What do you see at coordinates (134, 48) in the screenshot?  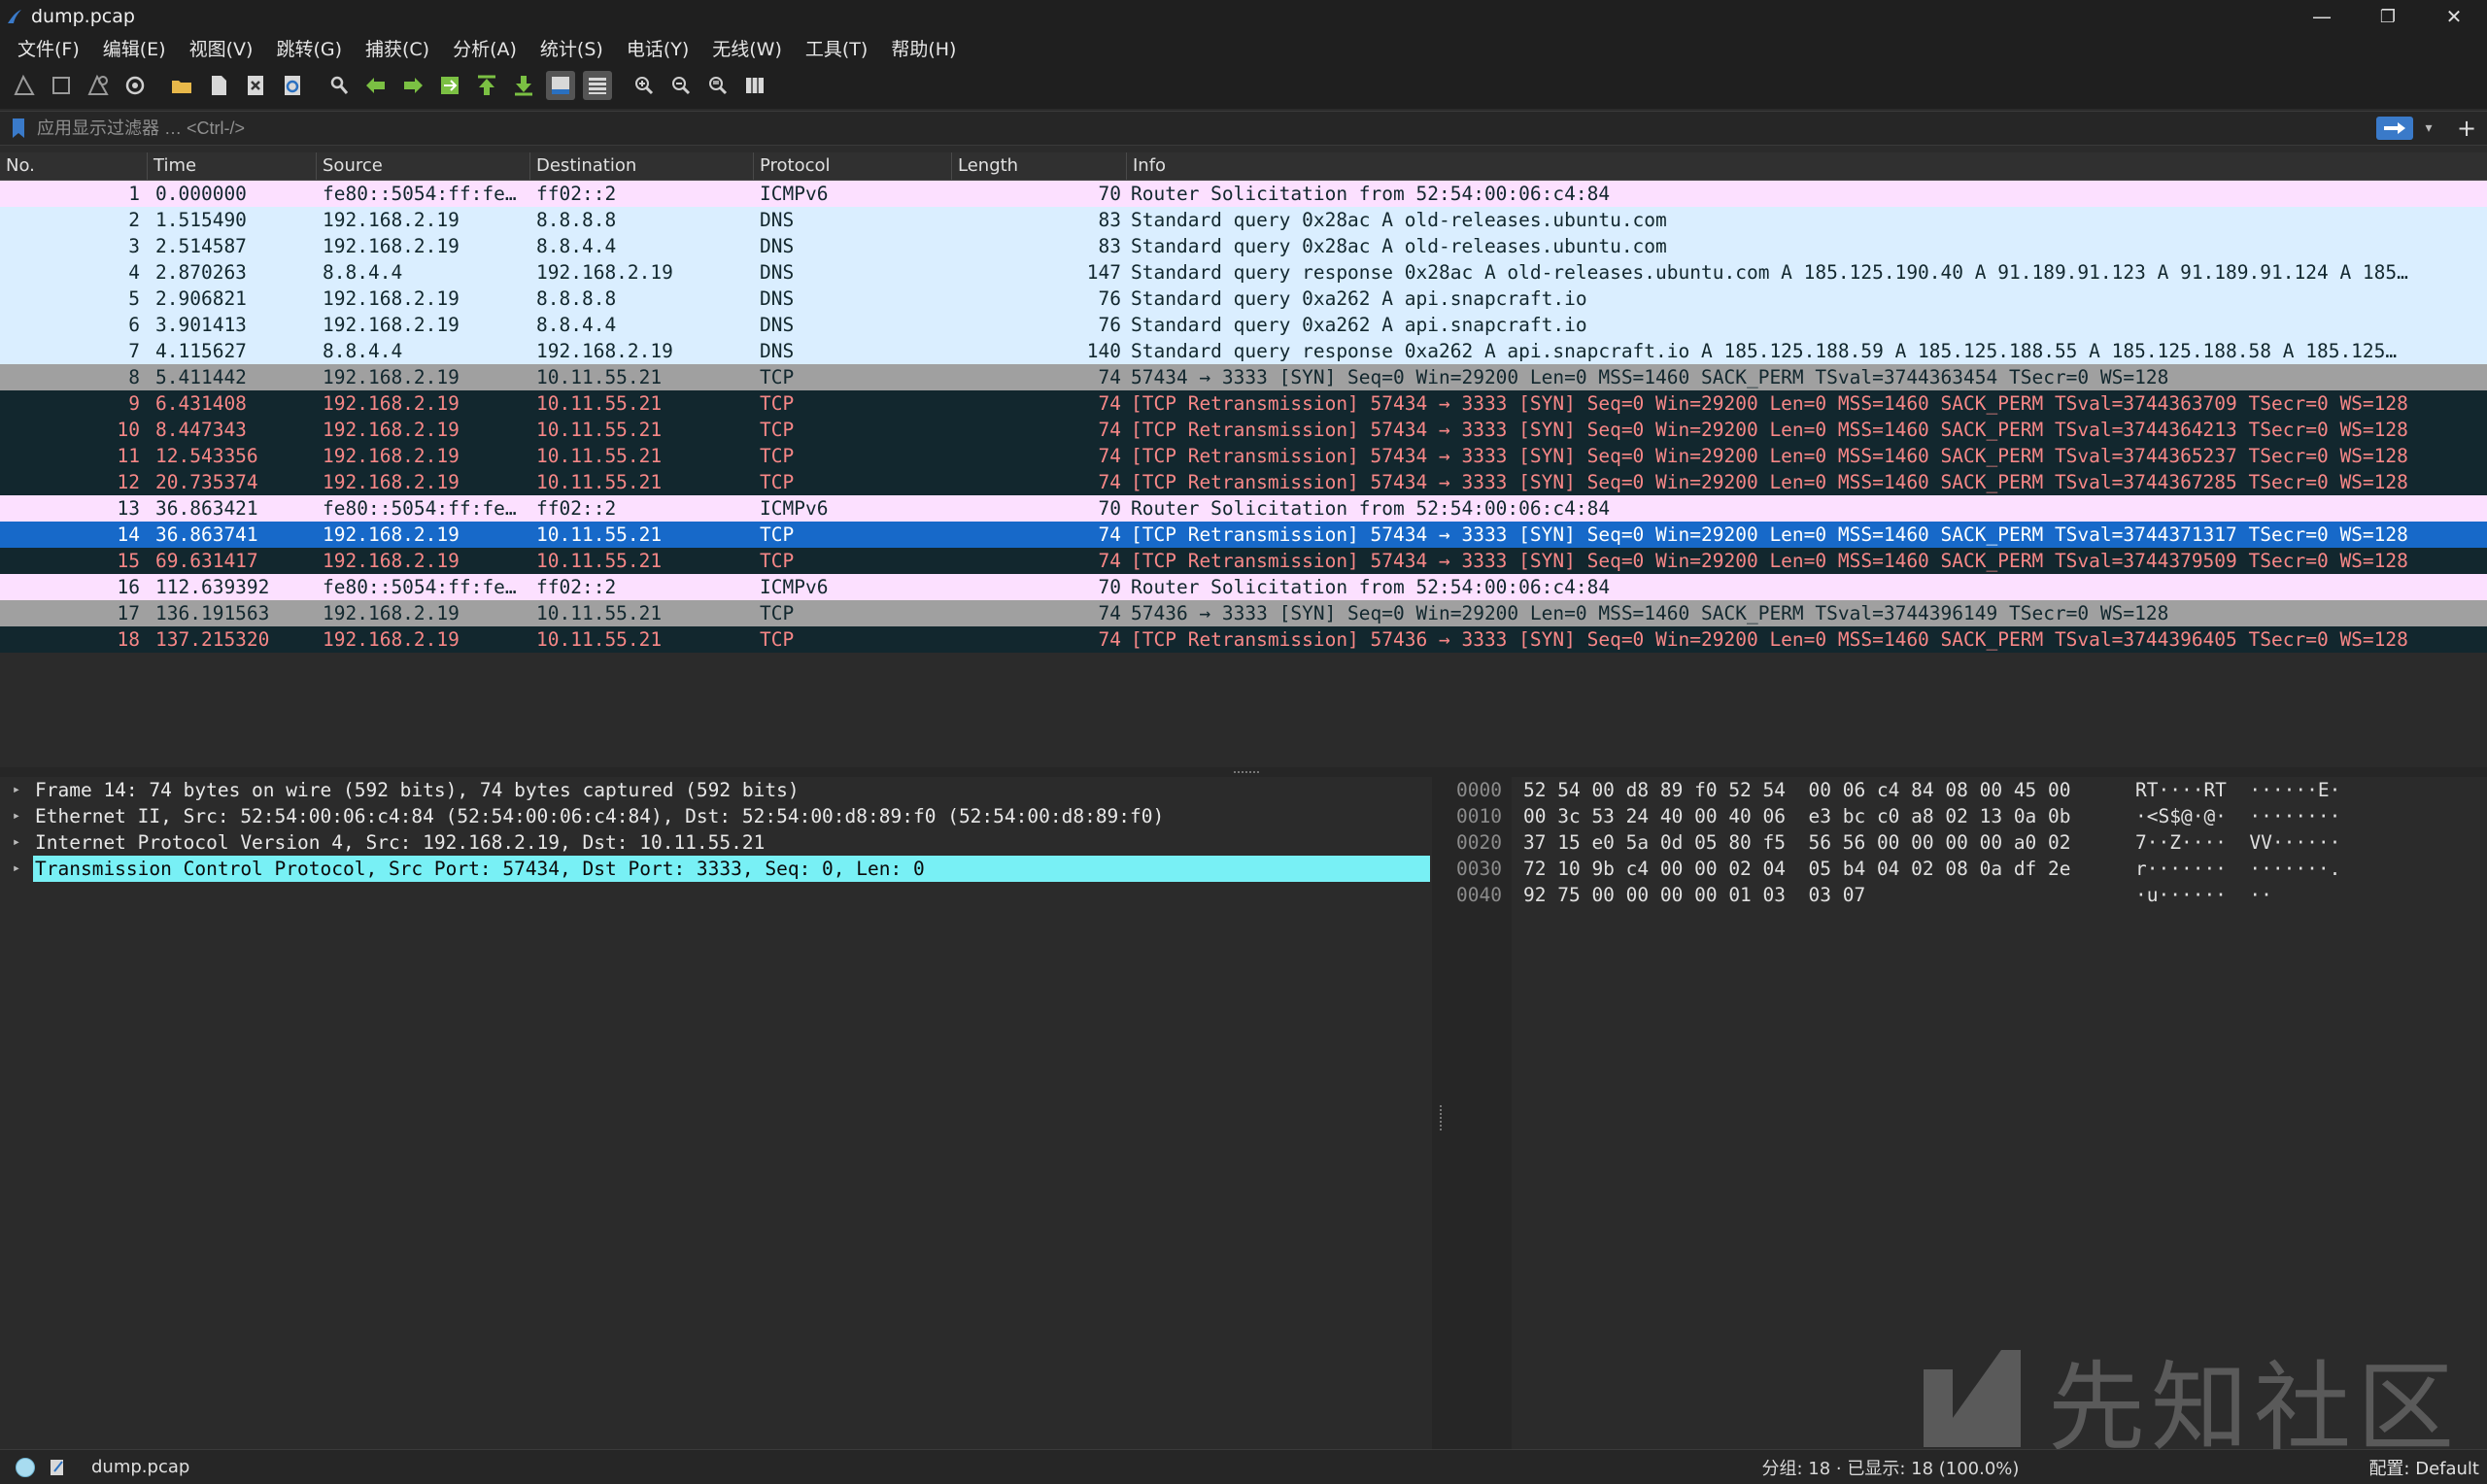 I see `menu-edit: 编辑(E)` at bounding box center [134, 48].